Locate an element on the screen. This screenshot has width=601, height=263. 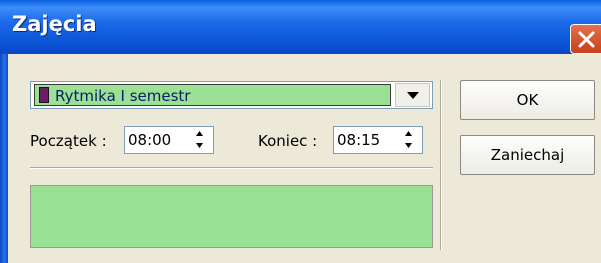
end-time-label: Koniec : is located at coordinates (288, 141).